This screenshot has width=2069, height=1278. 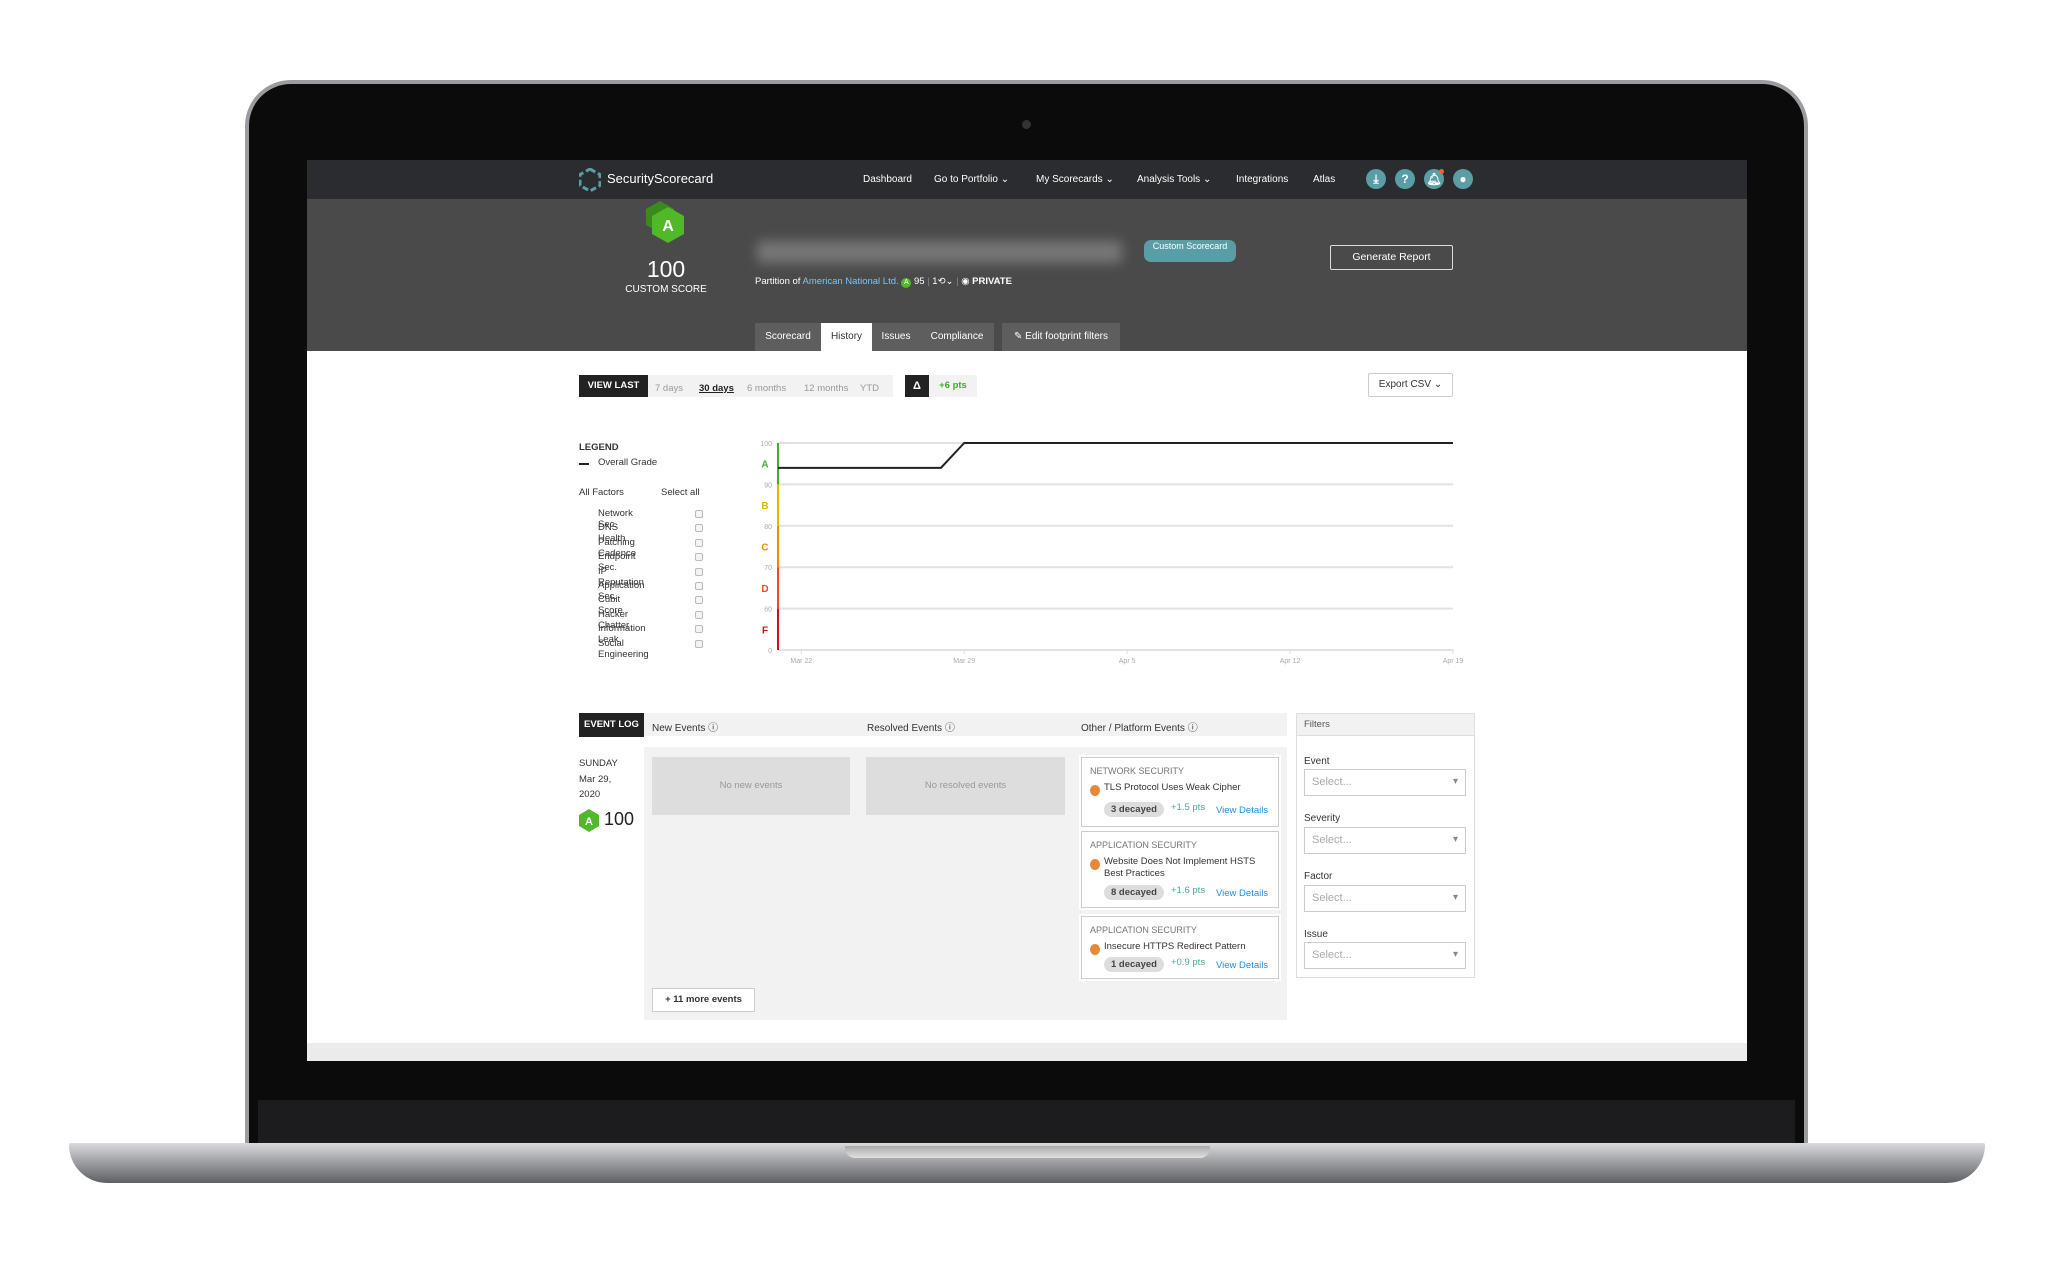 I want to click on event-points: +0.9 pts, so click(x=1188, y=962).